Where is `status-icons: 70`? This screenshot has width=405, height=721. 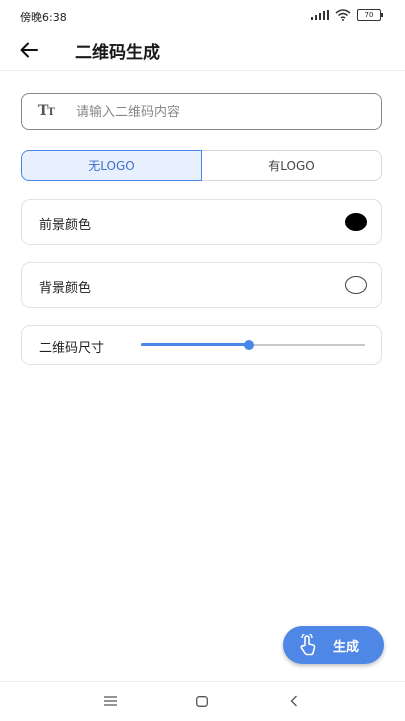 status-icons: 70 is located at coordinates (347, 15).